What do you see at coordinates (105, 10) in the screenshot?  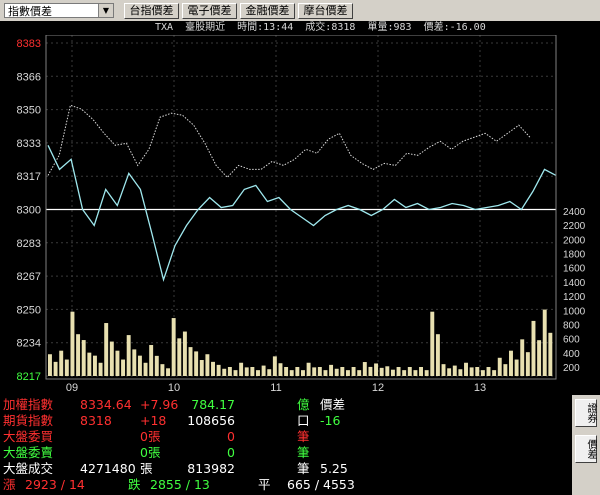 I see `chevron-down-icon: ▼` at bounding box center [105, 10].